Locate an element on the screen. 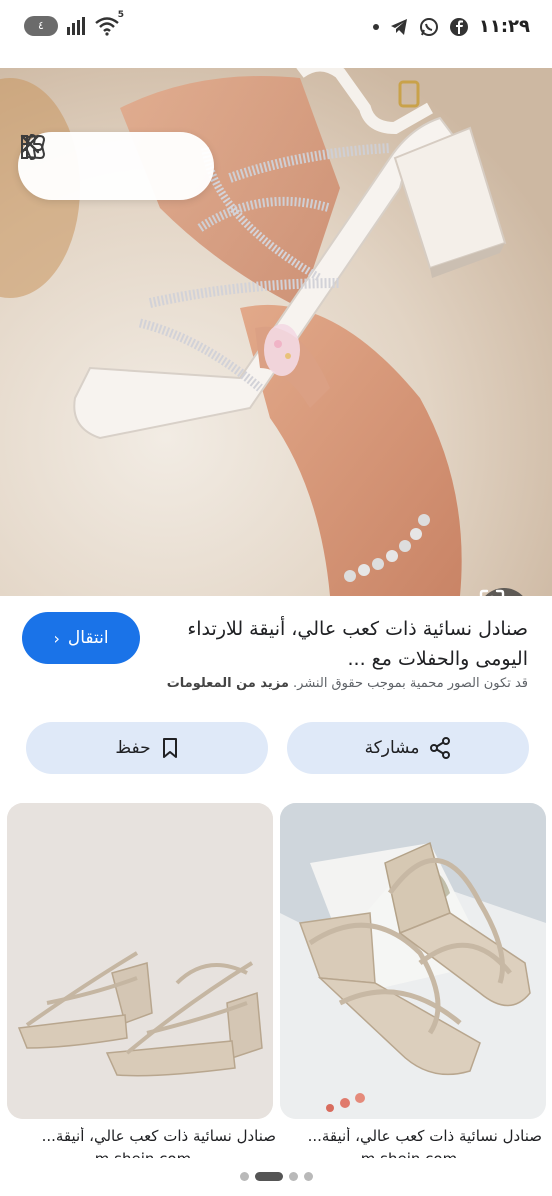  visit-button: انتقال ‹ is located at coordinates (81, 638).